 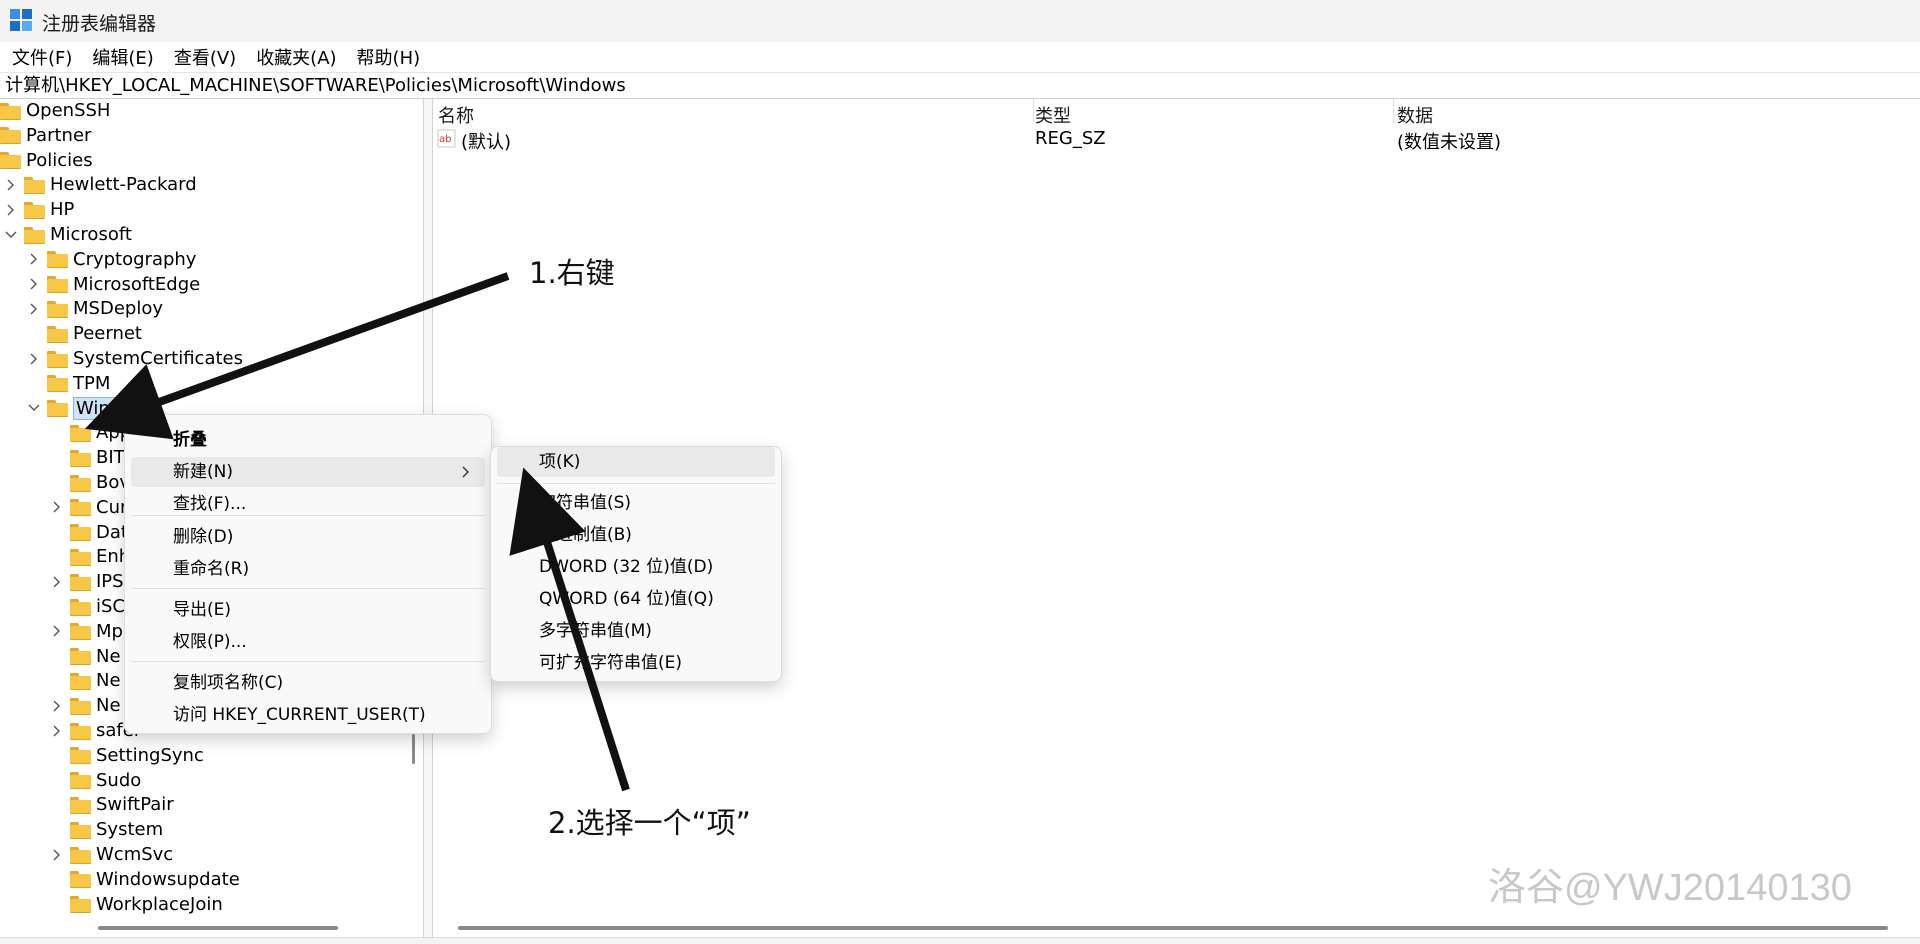 I want to click on menu-item-export: 导出(E), so click(x=308, y=610).